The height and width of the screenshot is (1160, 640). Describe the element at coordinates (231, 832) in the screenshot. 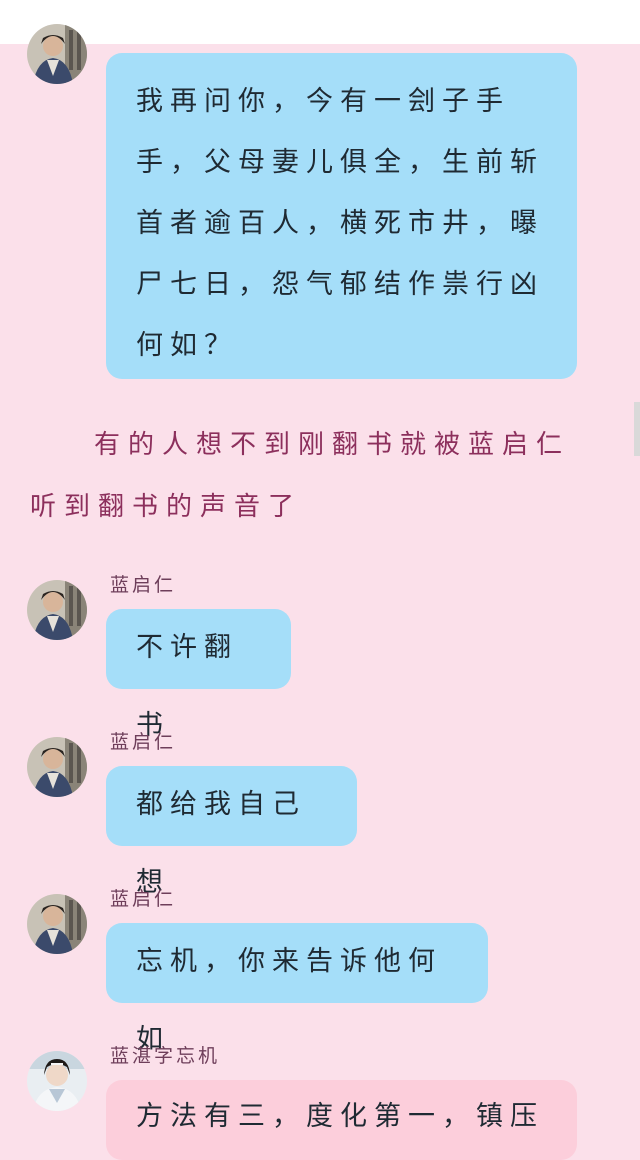

I see `message-bubble: 都给我自己想` at that location.